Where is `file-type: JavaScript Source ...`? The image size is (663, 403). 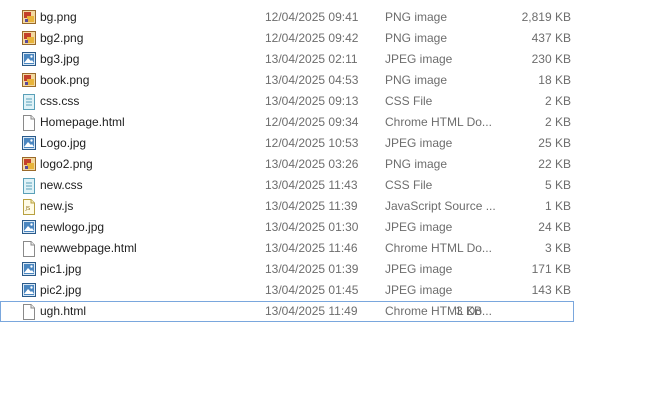 file-type: JavaScript Source ... is located at coordinates (440, 206).